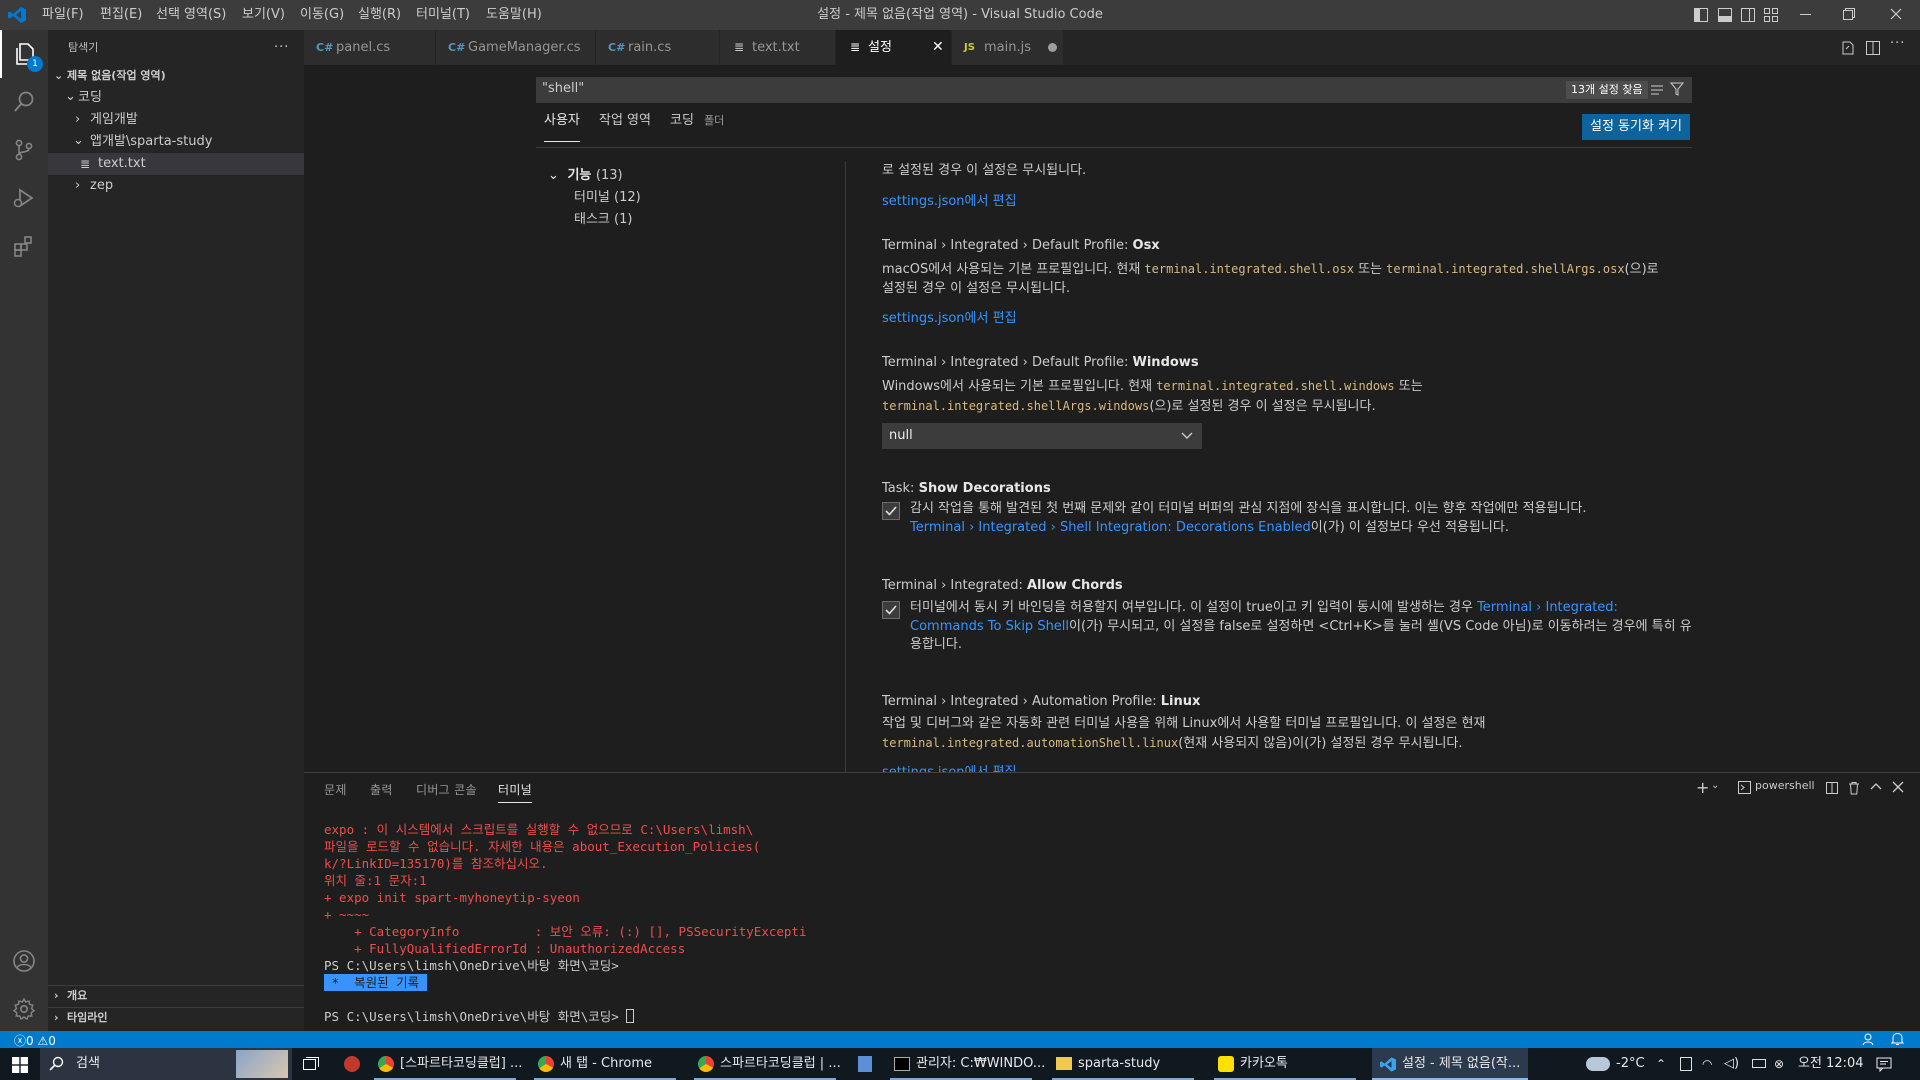 The height and width of the screenshot is (1080, 1920). What do you see at coordinates (1725, 15) in the screenshot?
I see `toggle-panel-icon` at bounding box center [1725, 15].